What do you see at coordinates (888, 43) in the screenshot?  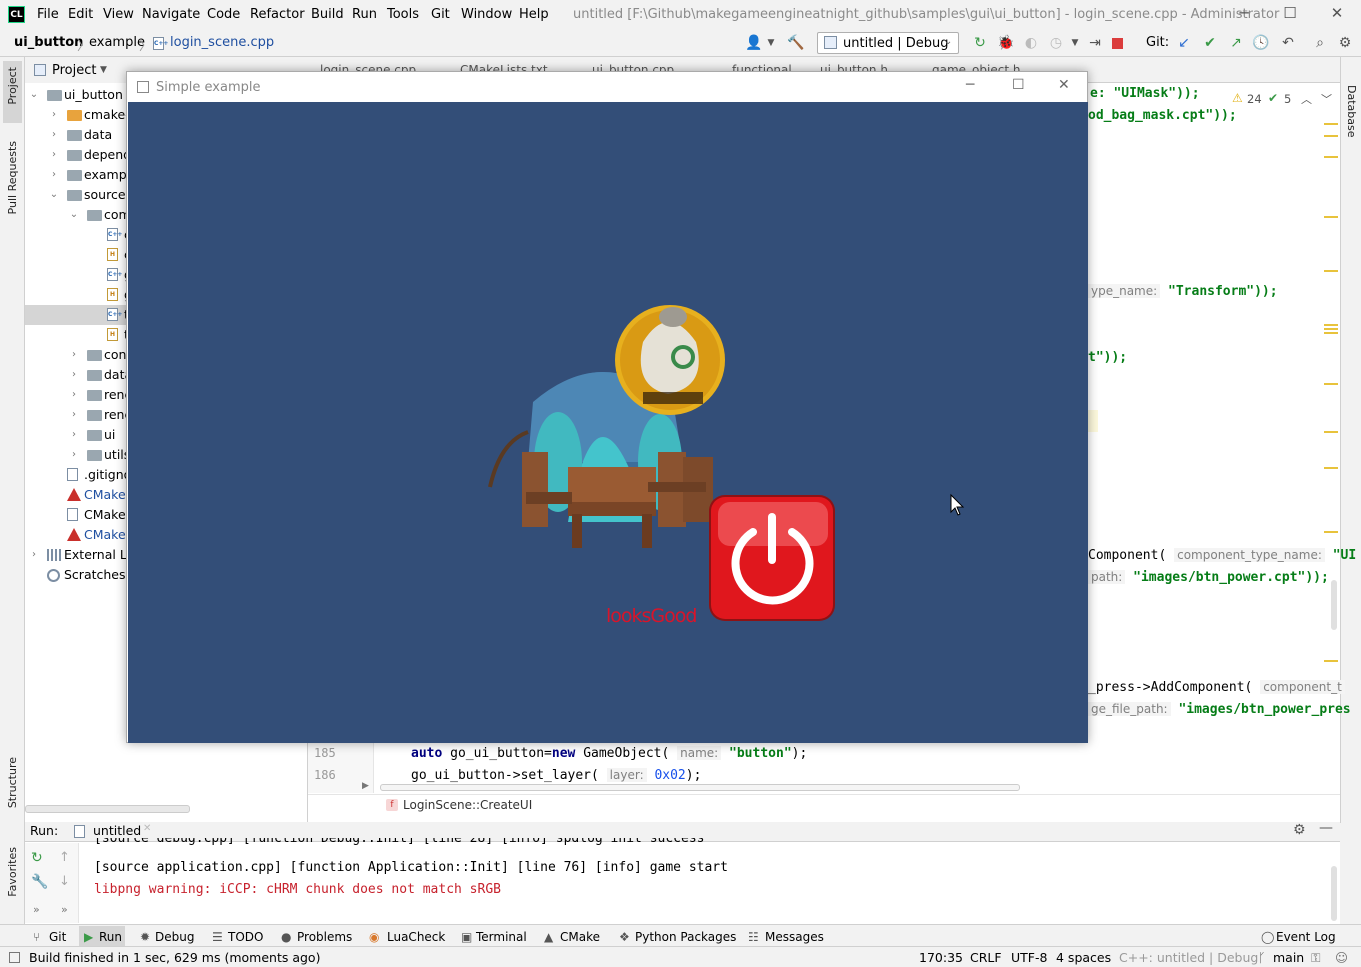 I see `run-configuration-select: untitled | Debug ⌄` at bounding box center [888, 43].